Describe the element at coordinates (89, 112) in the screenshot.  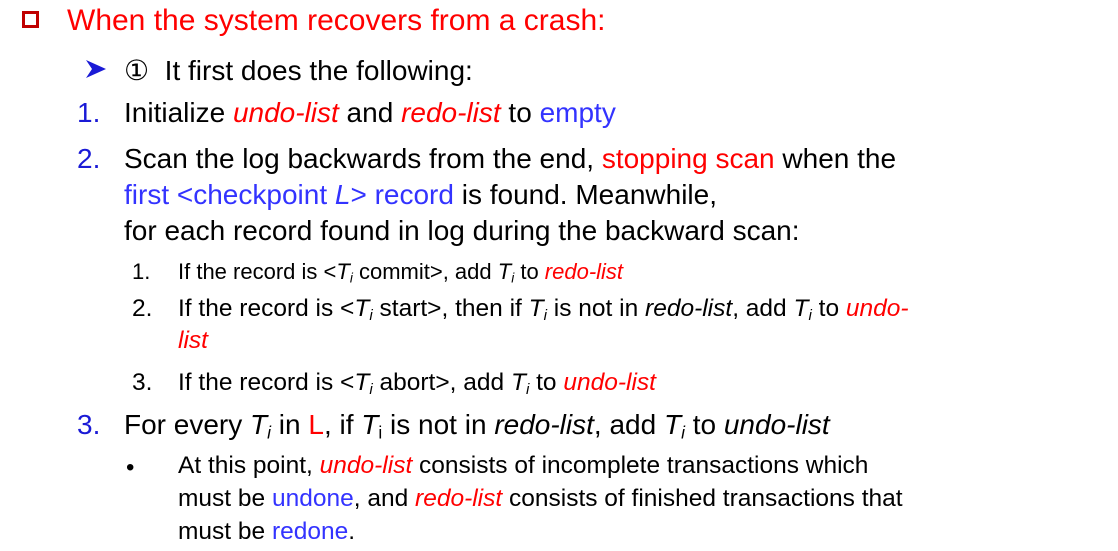
I see `item-1-number: 1.` at that location.